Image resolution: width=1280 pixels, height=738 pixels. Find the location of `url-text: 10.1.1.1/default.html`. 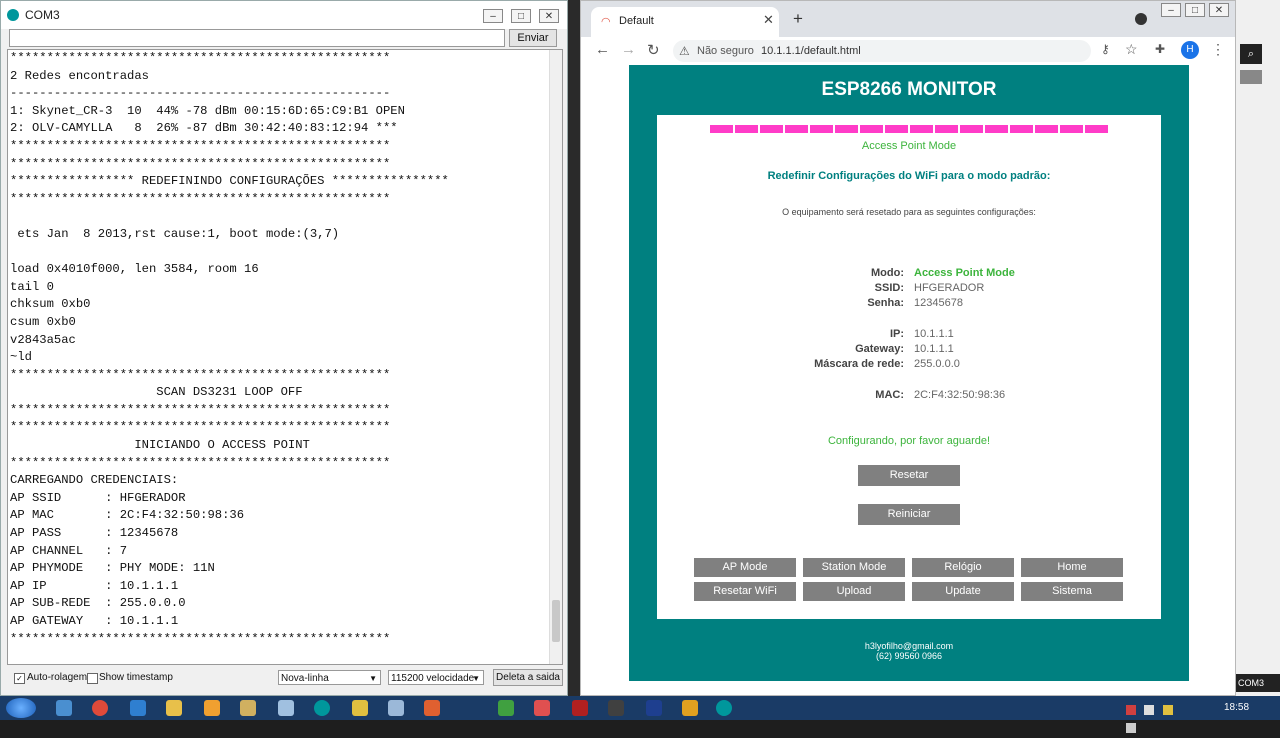

url-text: 10.1.1.1/default.html is located at coordinates (811, 51).